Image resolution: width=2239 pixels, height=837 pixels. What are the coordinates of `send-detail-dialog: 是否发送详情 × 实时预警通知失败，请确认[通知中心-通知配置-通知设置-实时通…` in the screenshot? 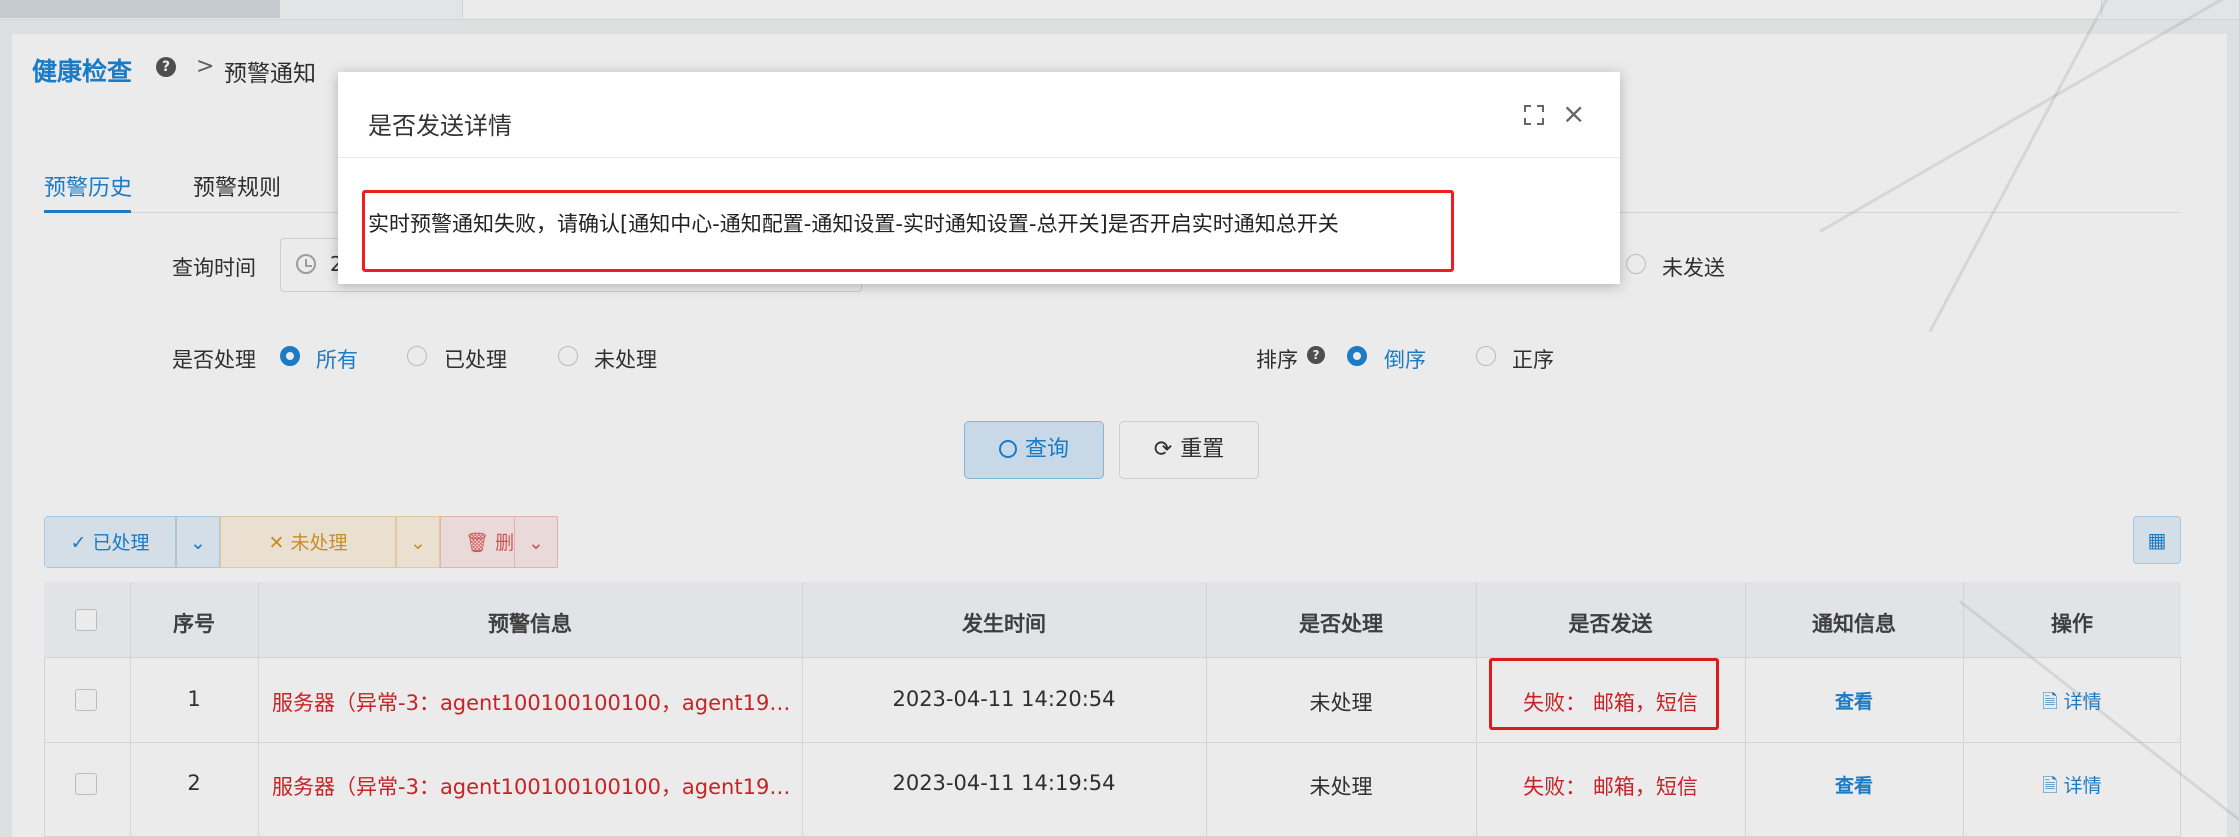 It's located at (979, 178).